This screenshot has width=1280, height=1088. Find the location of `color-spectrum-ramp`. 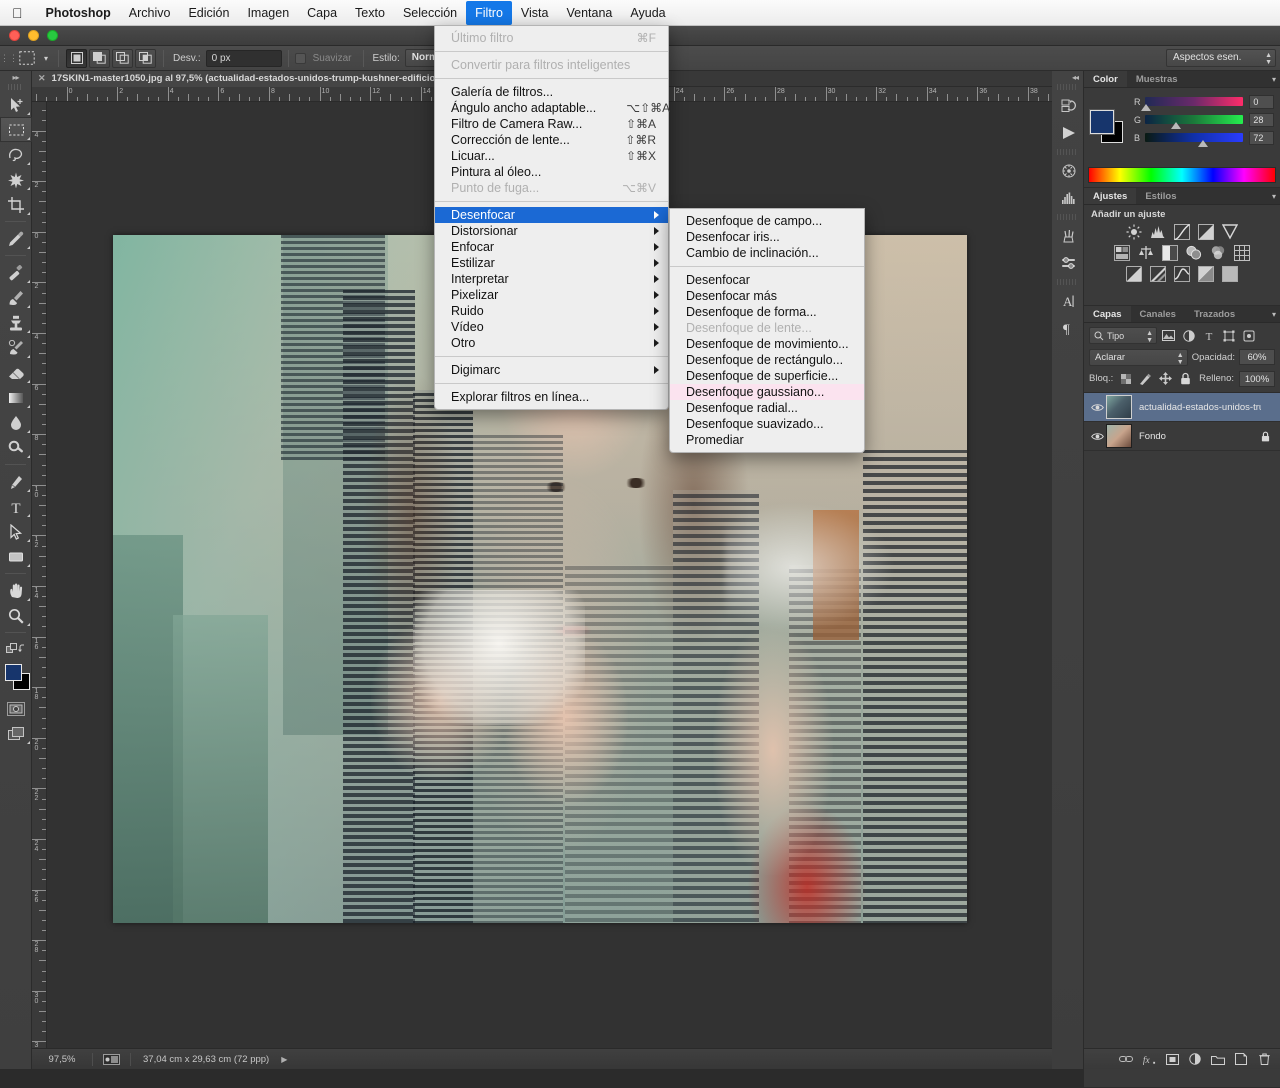

color-spectrum-ramp is located at coordinates (1182, 175).